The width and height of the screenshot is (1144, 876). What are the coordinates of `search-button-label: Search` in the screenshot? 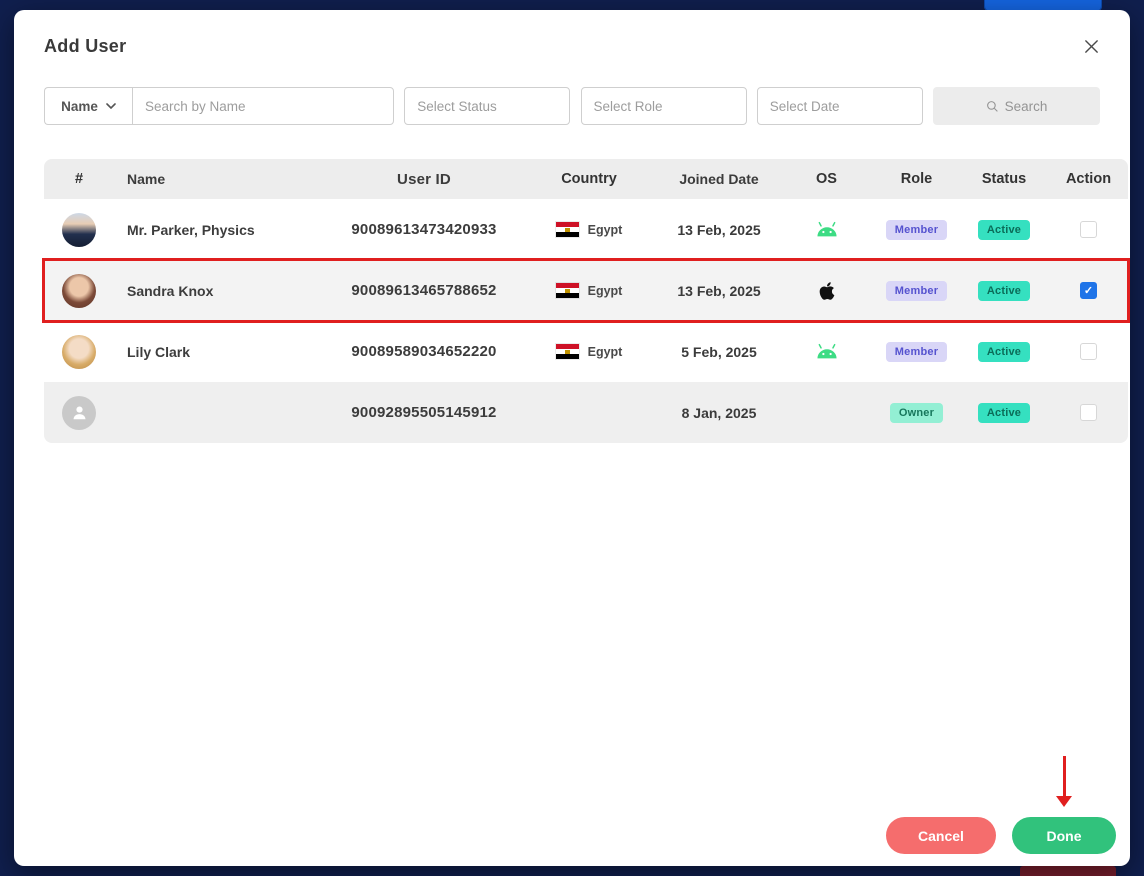 It's located at (1026, 106).